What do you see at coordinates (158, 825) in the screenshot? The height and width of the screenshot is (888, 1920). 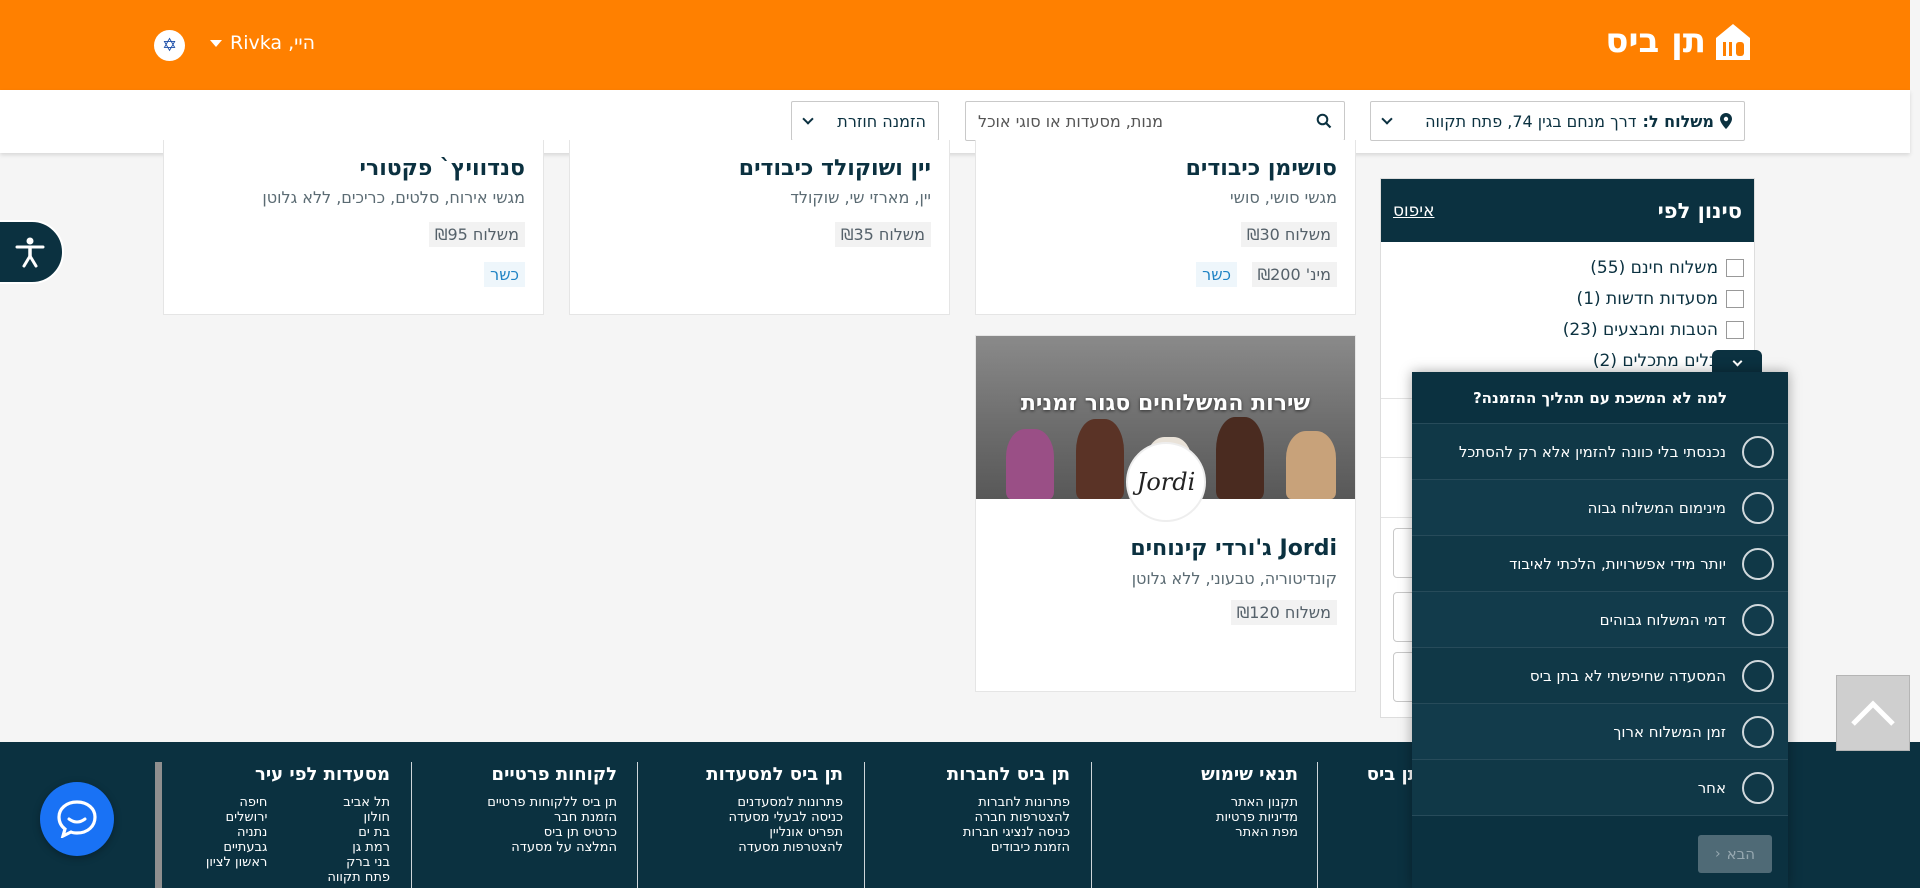 I see `footer-scroll-bar` at bounding box center [158, 825].